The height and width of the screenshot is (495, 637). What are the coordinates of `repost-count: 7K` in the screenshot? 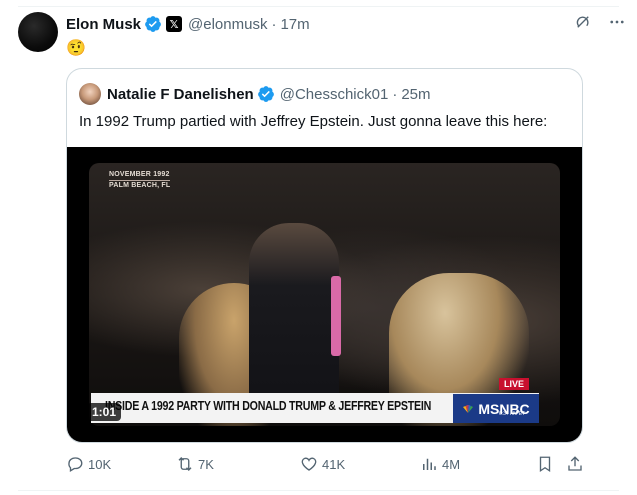 It's located at (206, 464).